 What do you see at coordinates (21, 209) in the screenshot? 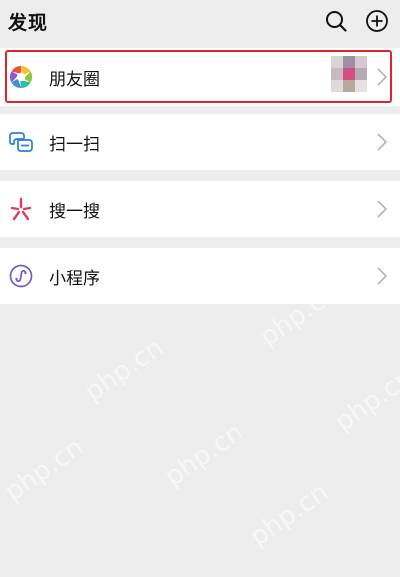
I see `search-star-icon` at bounding box center [21, 209].